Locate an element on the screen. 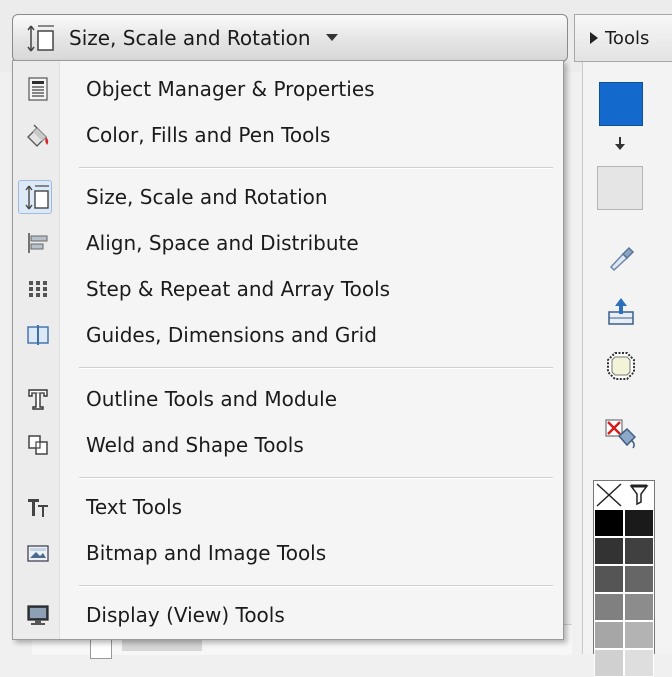 The height and width of the screenshot is (677, 672). remove-fill-icon is located at coordinates (621, 434).